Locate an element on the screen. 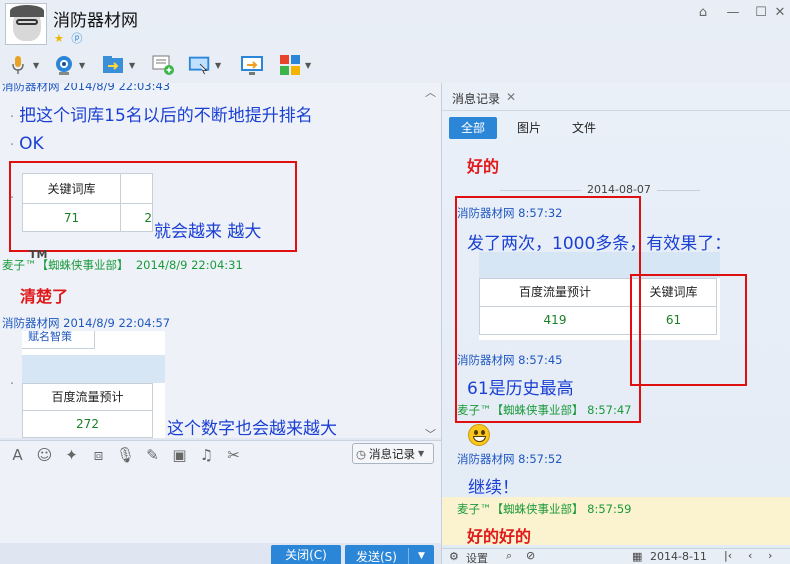  voice-call-button: ▼ is located at coordinates (22, 65).